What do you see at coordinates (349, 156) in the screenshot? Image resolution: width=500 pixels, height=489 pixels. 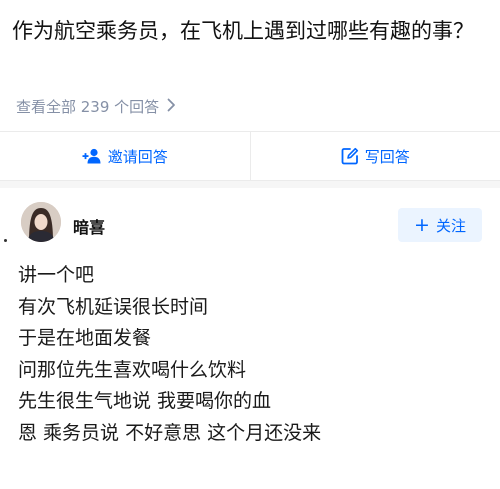 I see `edit-icon` at bounding box center [349, 156].